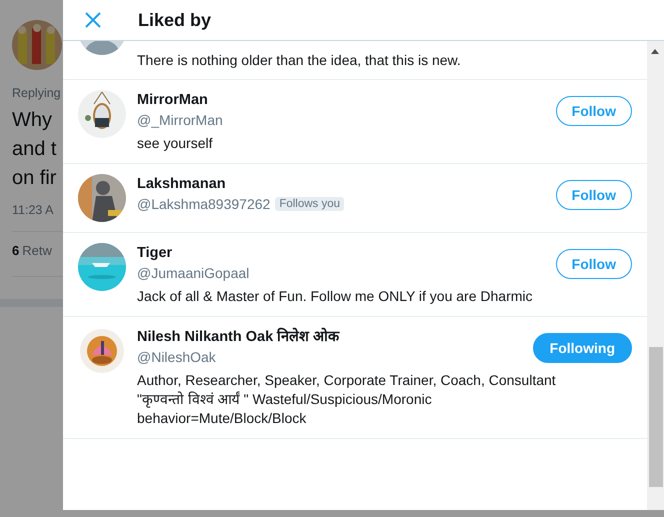 This screenshot has height=517, width=664. What do you see at coordinates (239, 337) in the screenshot?
I see `user-name: Nilesh Nilkanth Oak निलेश ओक` at bounding box center [239, 337].